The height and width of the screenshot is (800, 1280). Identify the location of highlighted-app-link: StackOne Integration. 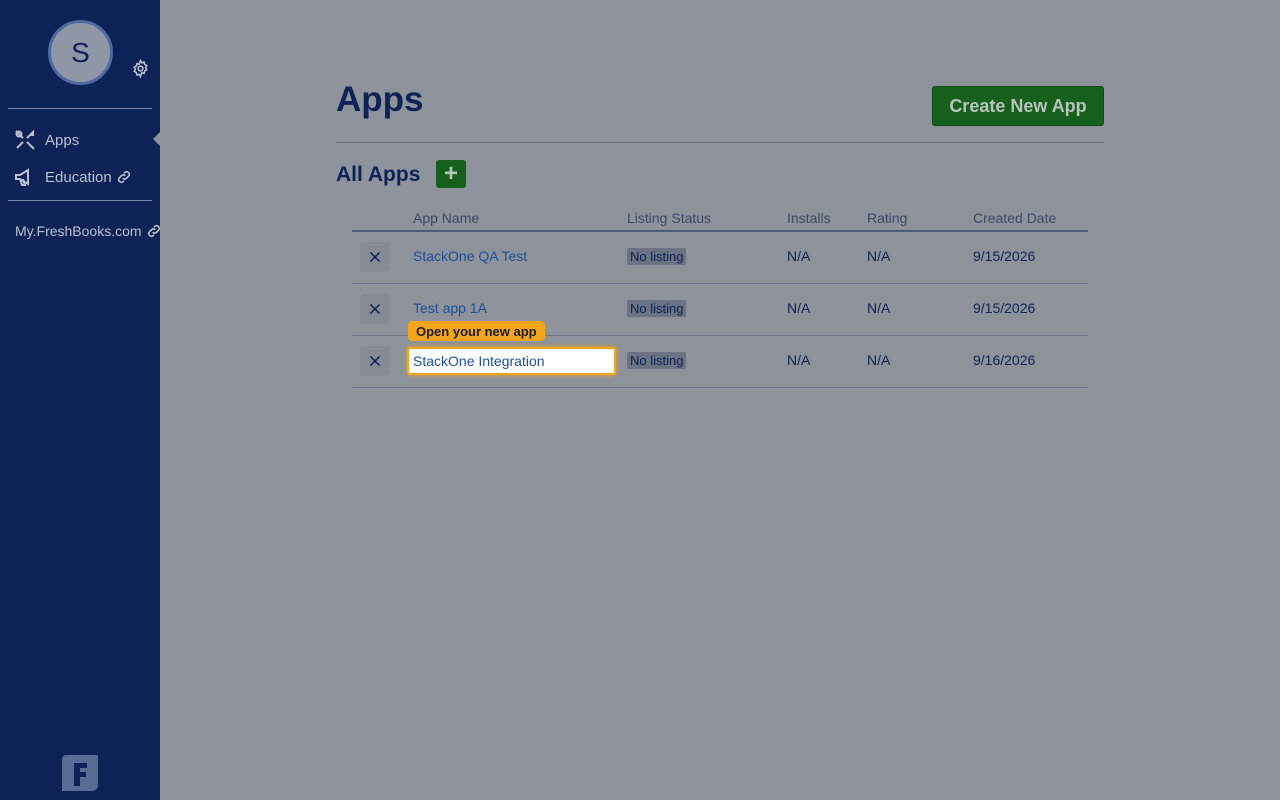
(511, 361).